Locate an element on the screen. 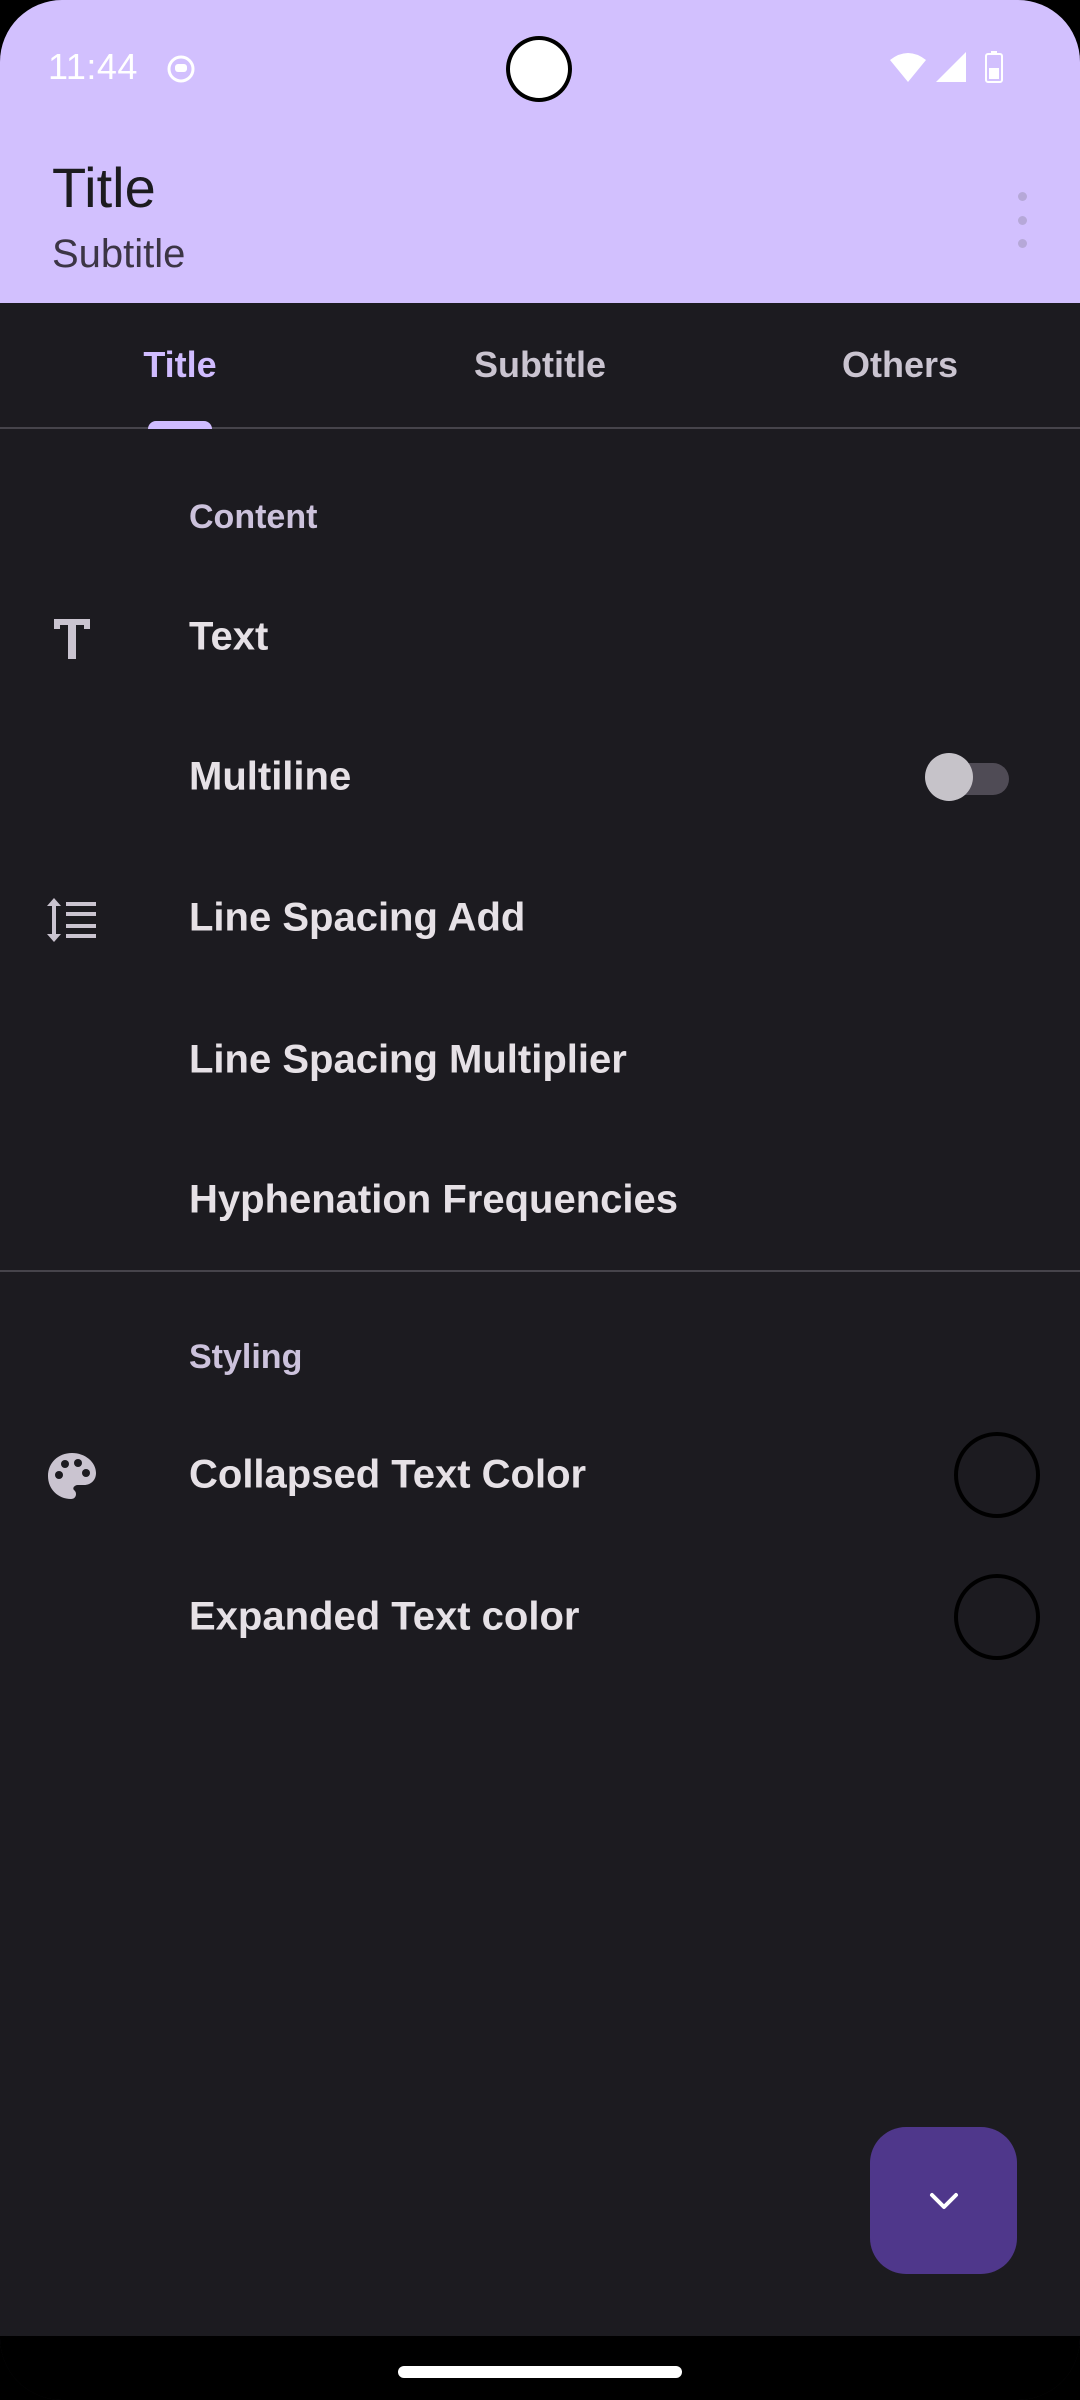 The width and height of the screenshot is (1080, 2400). section-divider is located at coordinates (540, 1271).